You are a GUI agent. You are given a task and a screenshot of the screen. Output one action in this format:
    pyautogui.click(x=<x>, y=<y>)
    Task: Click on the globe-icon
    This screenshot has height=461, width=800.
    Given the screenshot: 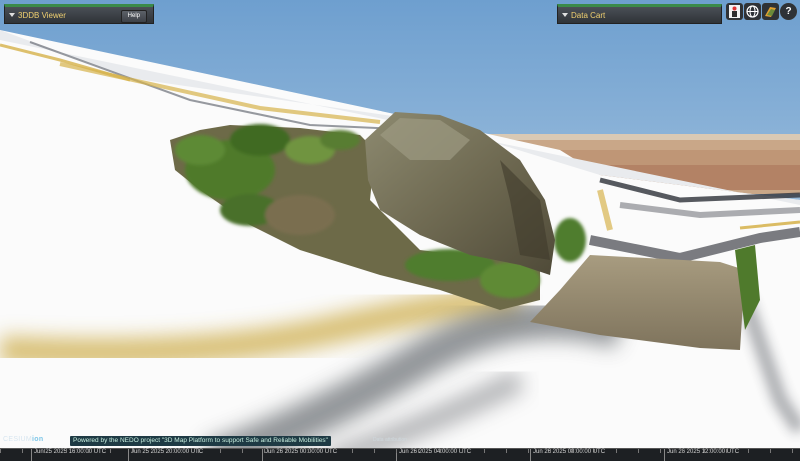 What is the action you would take?
    pyautogui.click(x=752, y=11)
    